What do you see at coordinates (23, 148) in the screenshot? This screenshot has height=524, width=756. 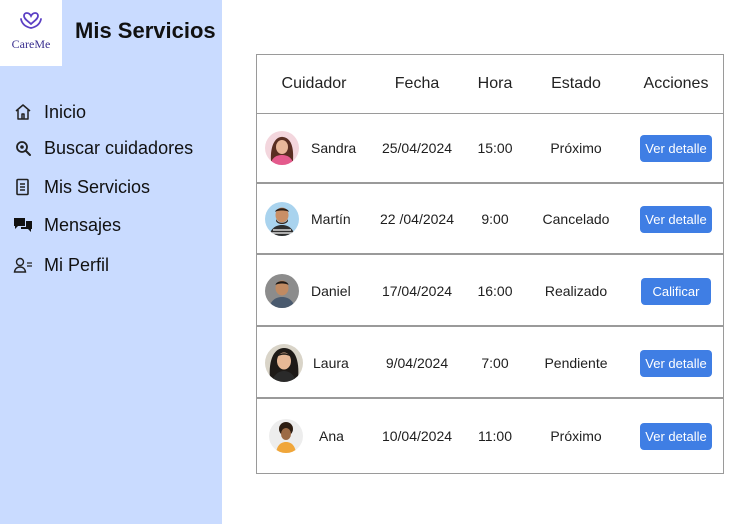 I see `search-icon` at bounding box center [23, 148].